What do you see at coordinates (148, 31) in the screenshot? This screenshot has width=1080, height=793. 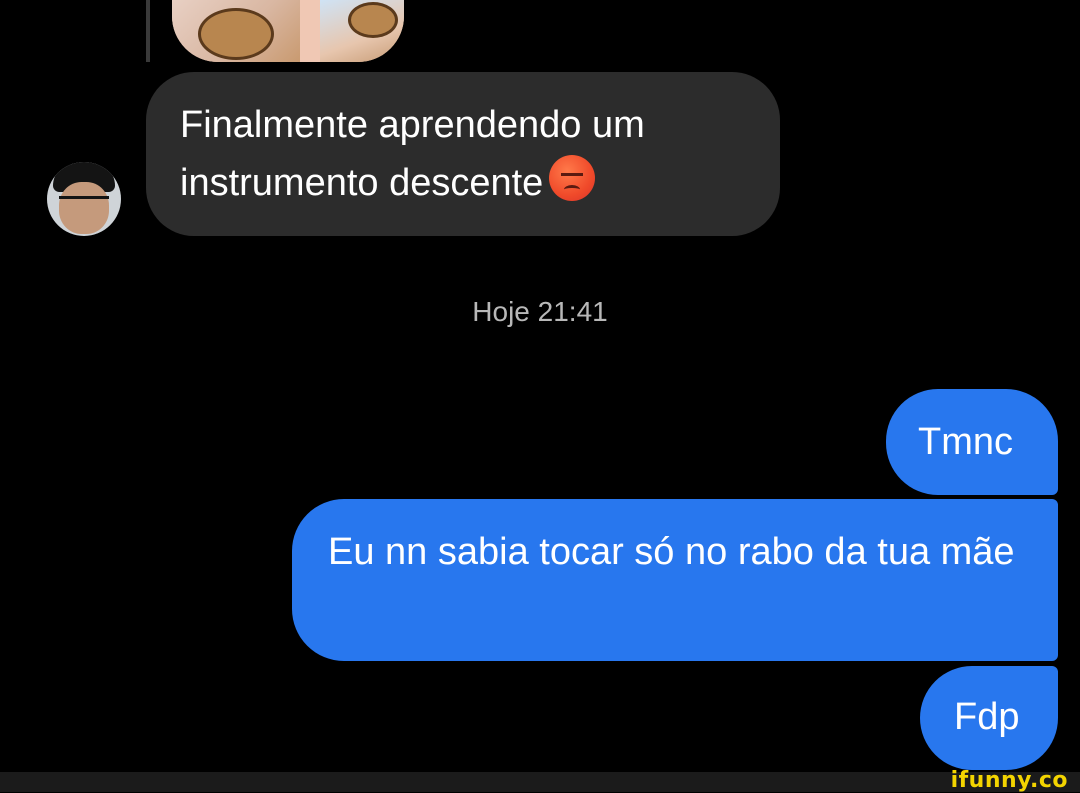 I see `reply-indicator-line` at bounding box center [148, 31].